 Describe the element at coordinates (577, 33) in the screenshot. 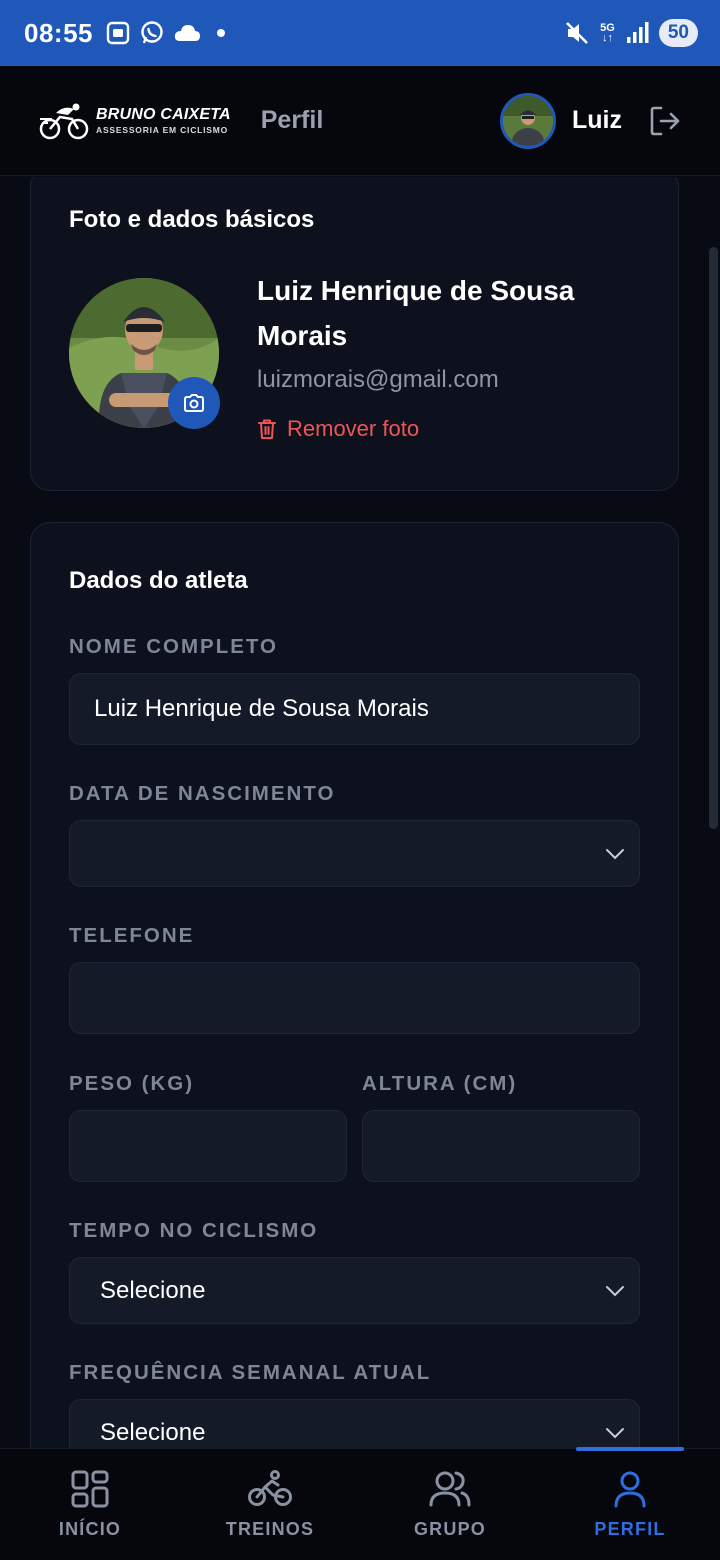

I see `mute-icon` at that location.